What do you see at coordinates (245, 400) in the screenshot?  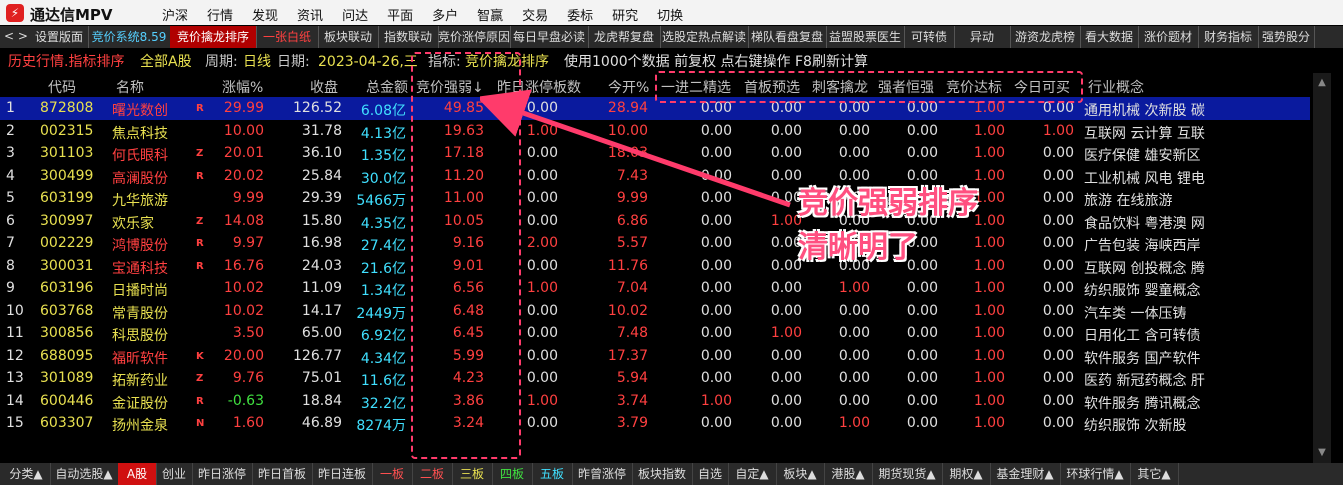 I see `cell-pct: -0.63` at bounding box center [245, 400].